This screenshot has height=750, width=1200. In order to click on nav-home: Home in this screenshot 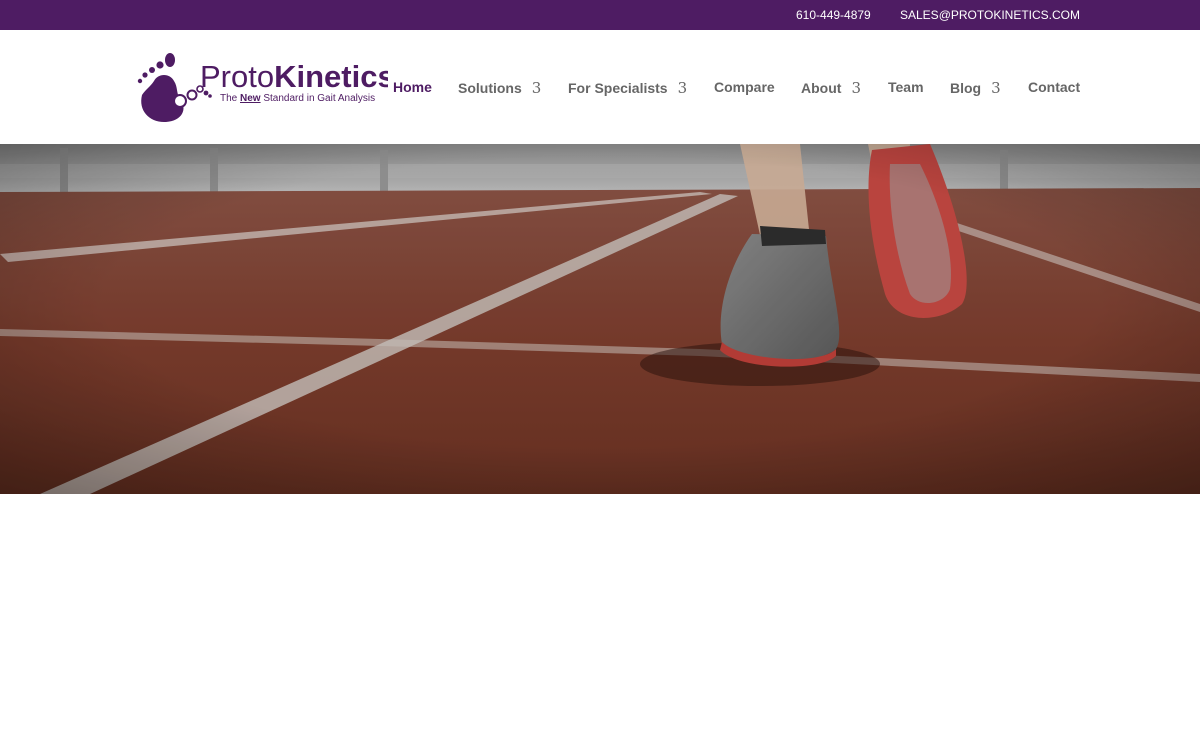, I will do `click(412, 88)`.